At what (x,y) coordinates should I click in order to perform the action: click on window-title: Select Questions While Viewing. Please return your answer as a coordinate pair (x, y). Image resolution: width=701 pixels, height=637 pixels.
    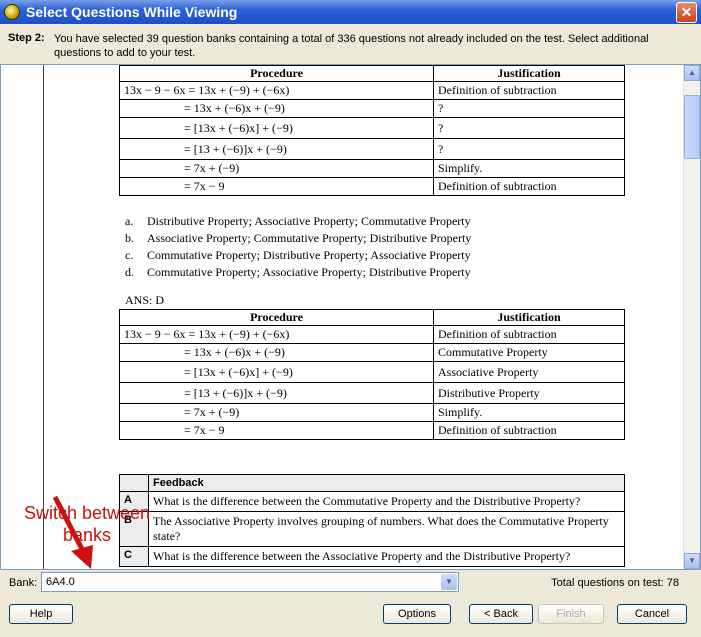
    Looking at the image, I should click on (132, 12).